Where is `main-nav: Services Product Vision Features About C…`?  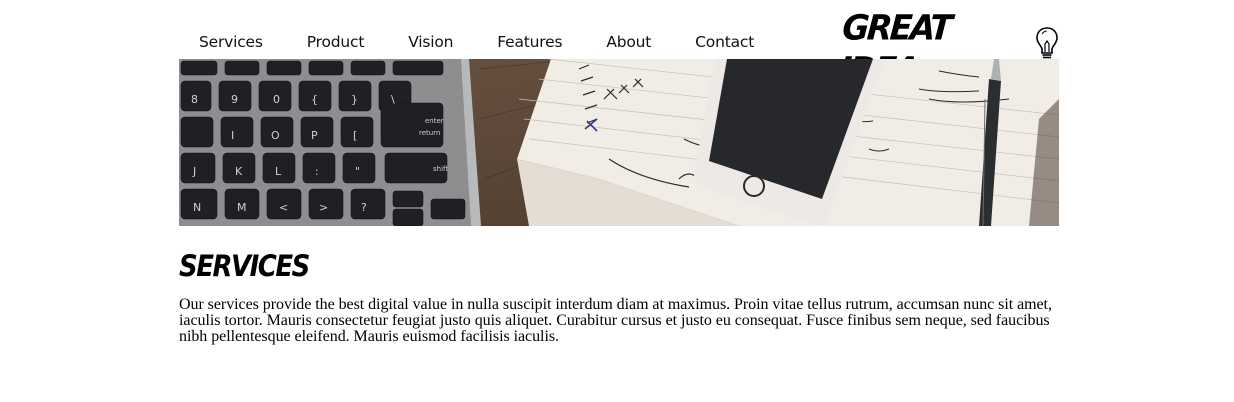 main-nav: Services Product Vision Features About C… is located at coordinates (498, 42).